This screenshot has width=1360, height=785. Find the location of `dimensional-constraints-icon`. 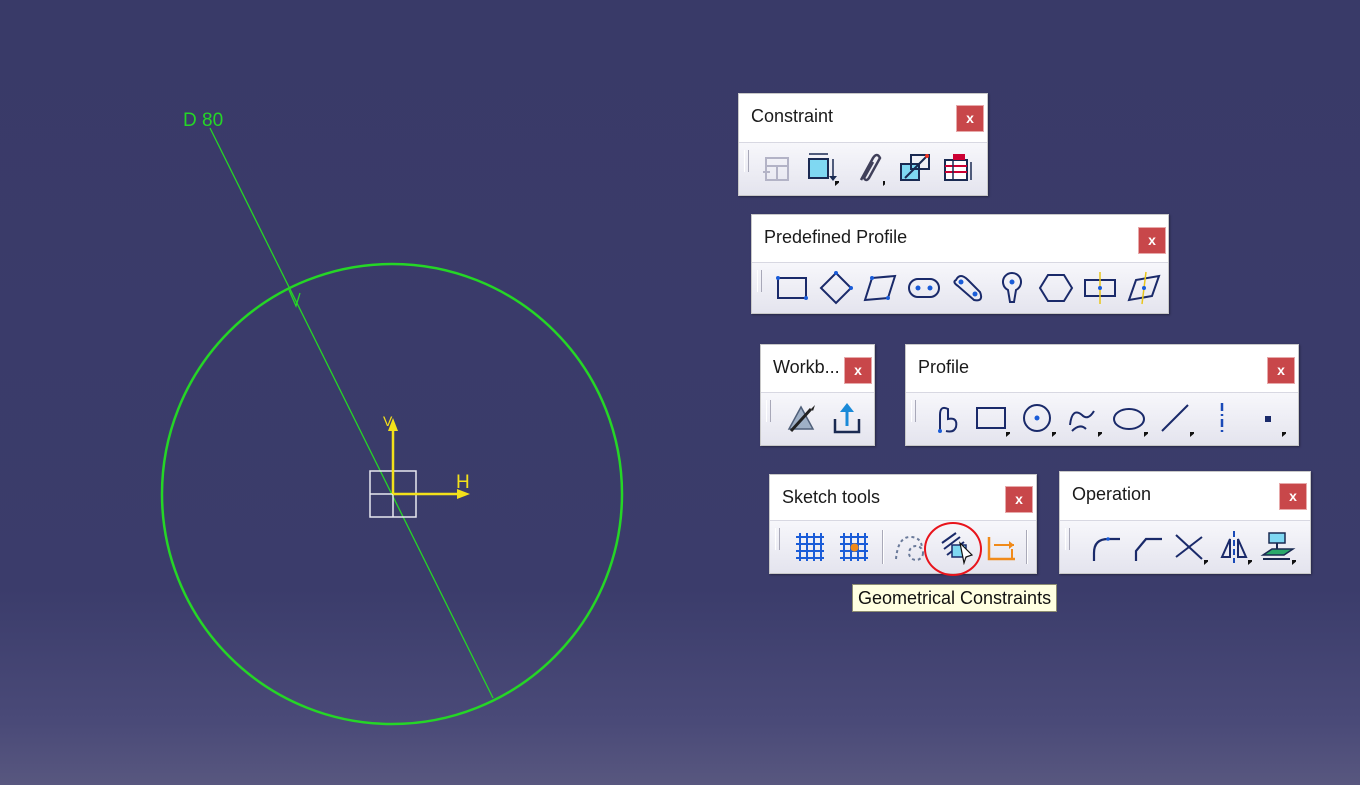

dimensional-constraints-icon is located at coordinates (1002, 547).